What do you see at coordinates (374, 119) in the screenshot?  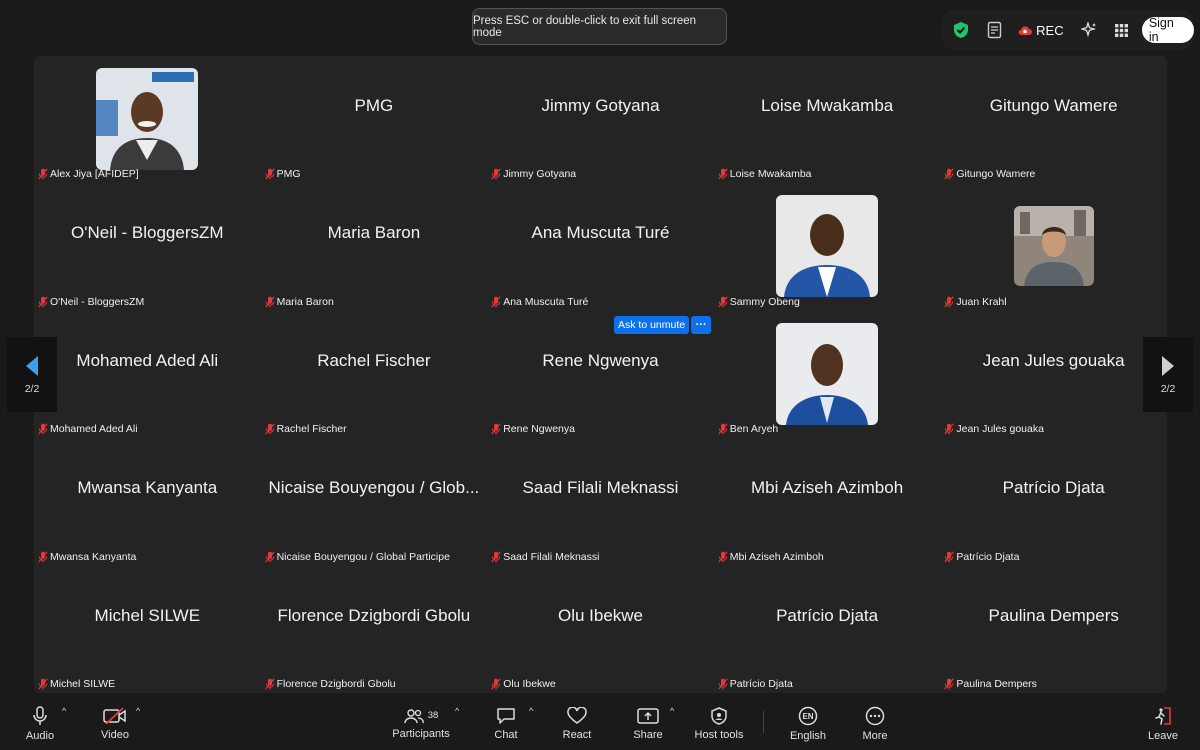 I see `participant-tile: PMG PMG` at bounding box center [374, 119].